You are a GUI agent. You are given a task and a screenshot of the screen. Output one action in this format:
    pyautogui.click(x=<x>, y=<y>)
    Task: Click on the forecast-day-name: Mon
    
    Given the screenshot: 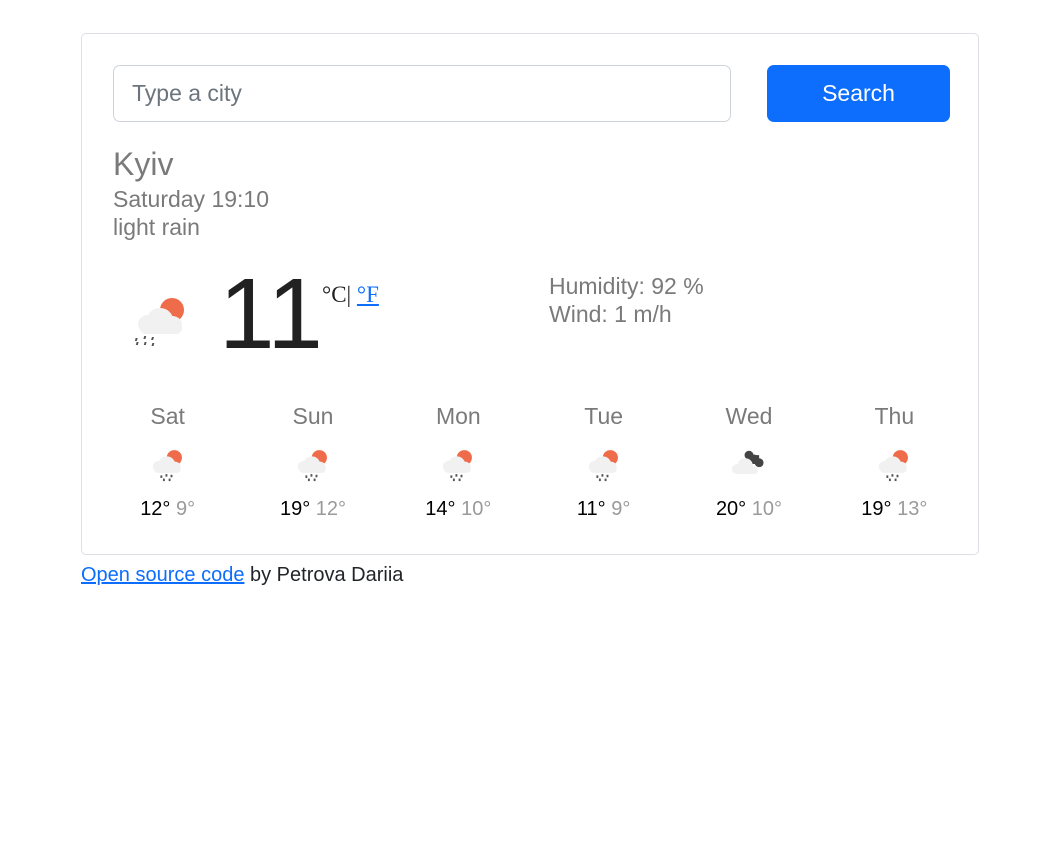 What is the action you would take?
    pyautogui.click(x=458, y=416)
    